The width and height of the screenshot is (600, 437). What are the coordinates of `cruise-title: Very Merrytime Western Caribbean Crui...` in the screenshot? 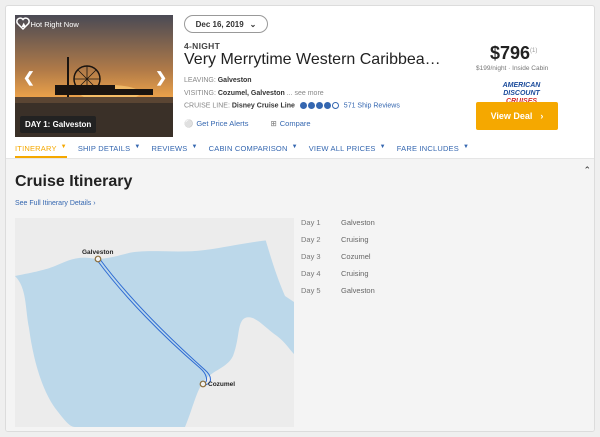 It's located at (316, 60).